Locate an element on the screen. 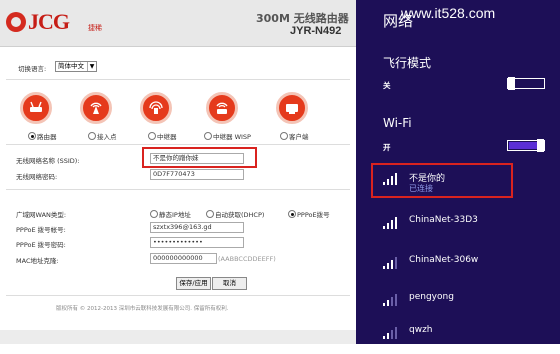  wan-label-dhcp: 自动获取(DHCP) is located at coordinates (240, 215).